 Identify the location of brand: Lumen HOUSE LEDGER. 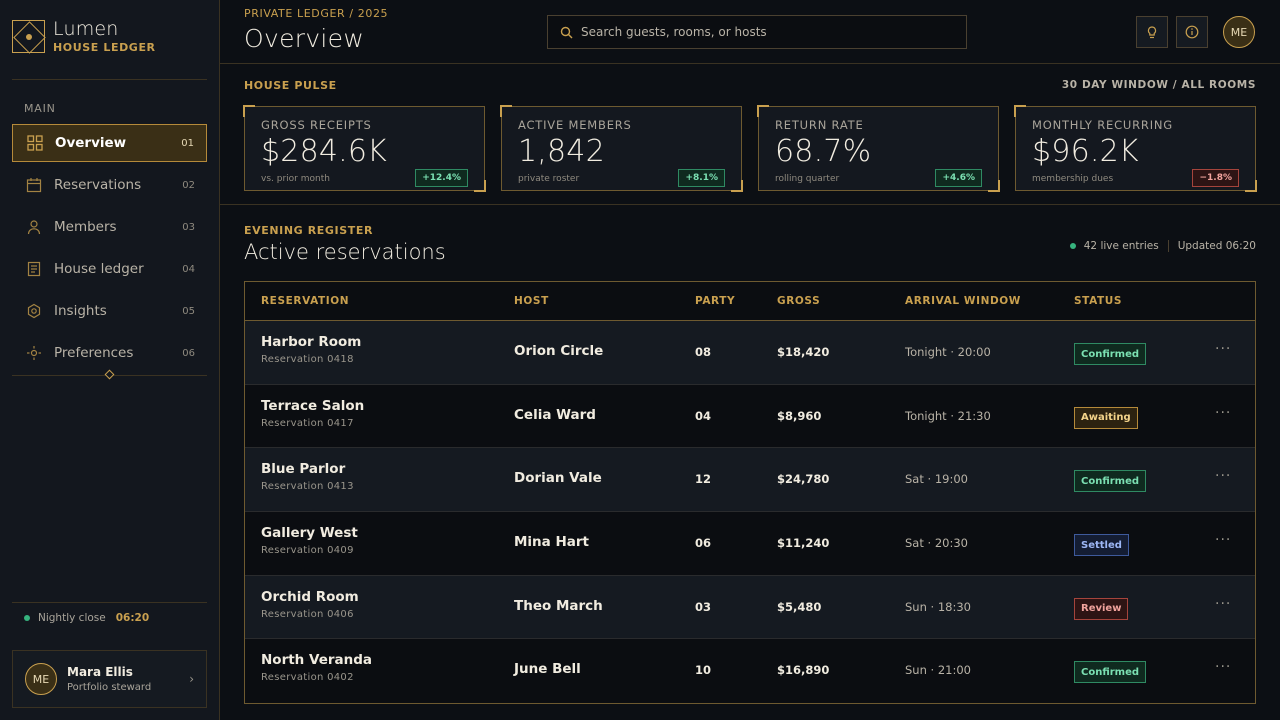
(84, 36).